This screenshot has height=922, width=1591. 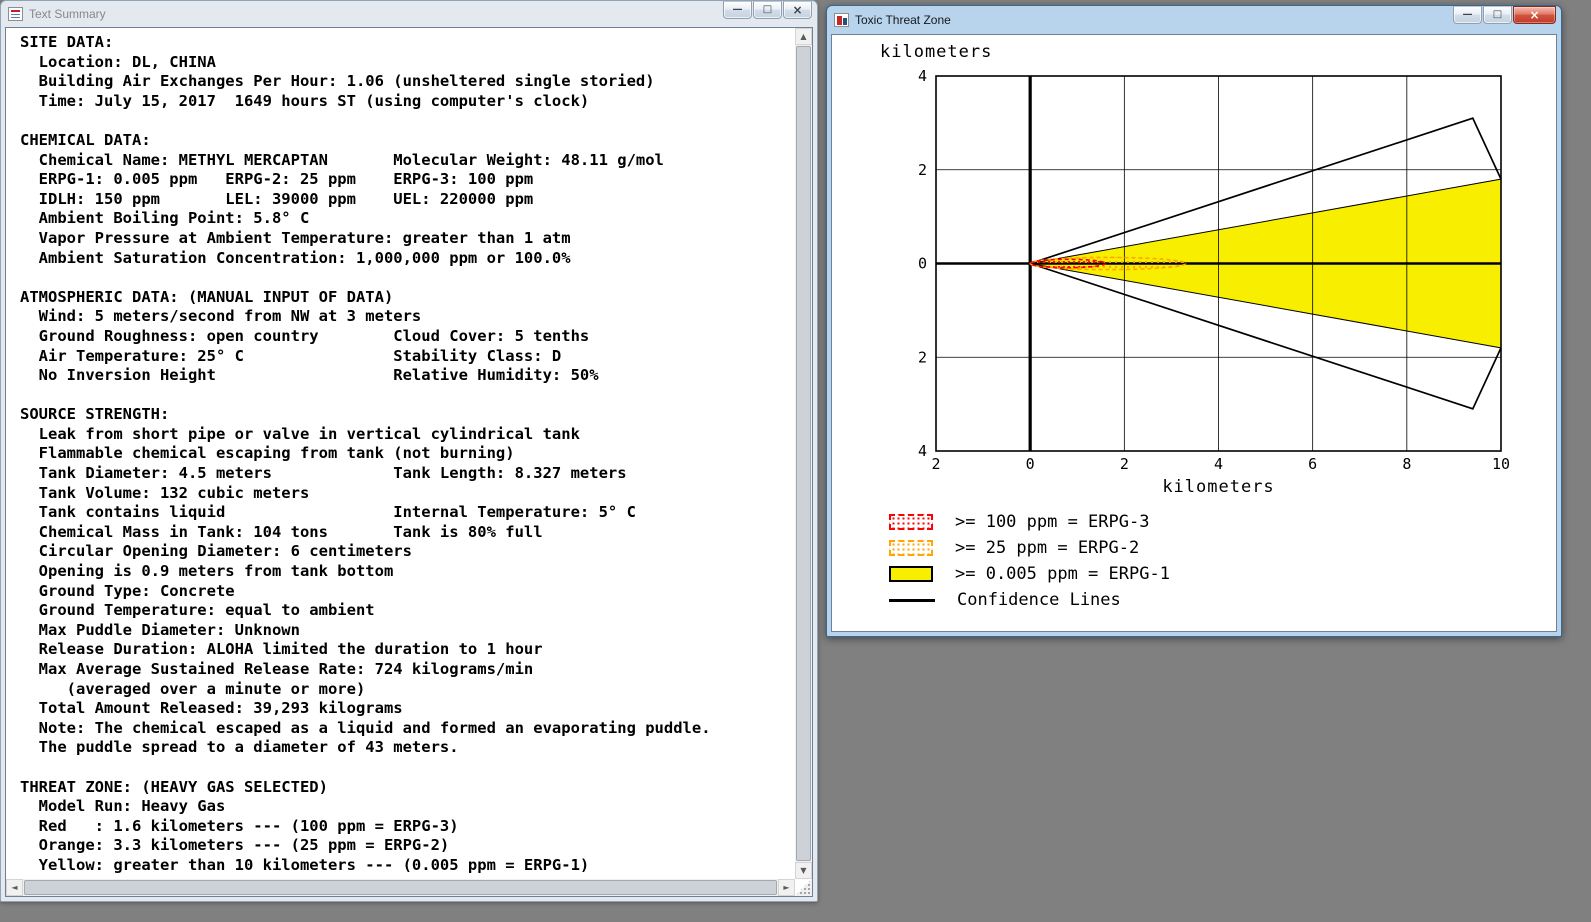 I want to click on text-summary-window-icon, so click(x=15, y=14).